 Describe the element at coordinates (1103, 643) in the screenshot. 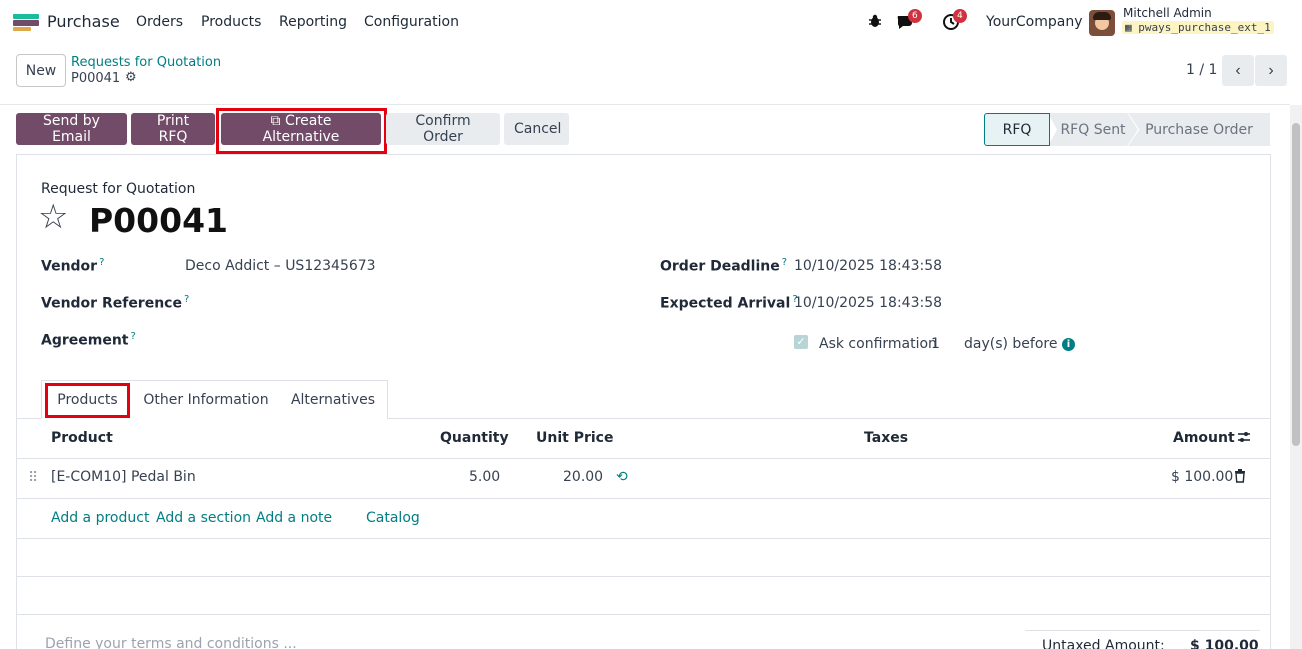

I see `untaxed-amount-label: Untaxed Amount:` at that location.